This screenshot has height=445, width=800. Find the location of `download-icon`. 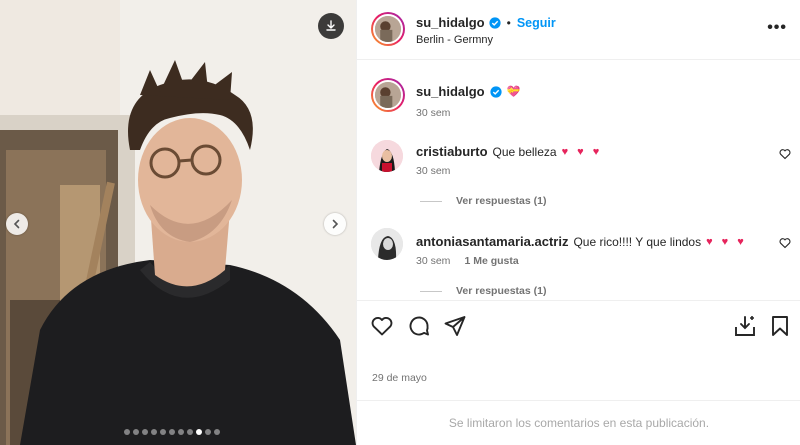

download-icon is located at coordinates (331, 25).